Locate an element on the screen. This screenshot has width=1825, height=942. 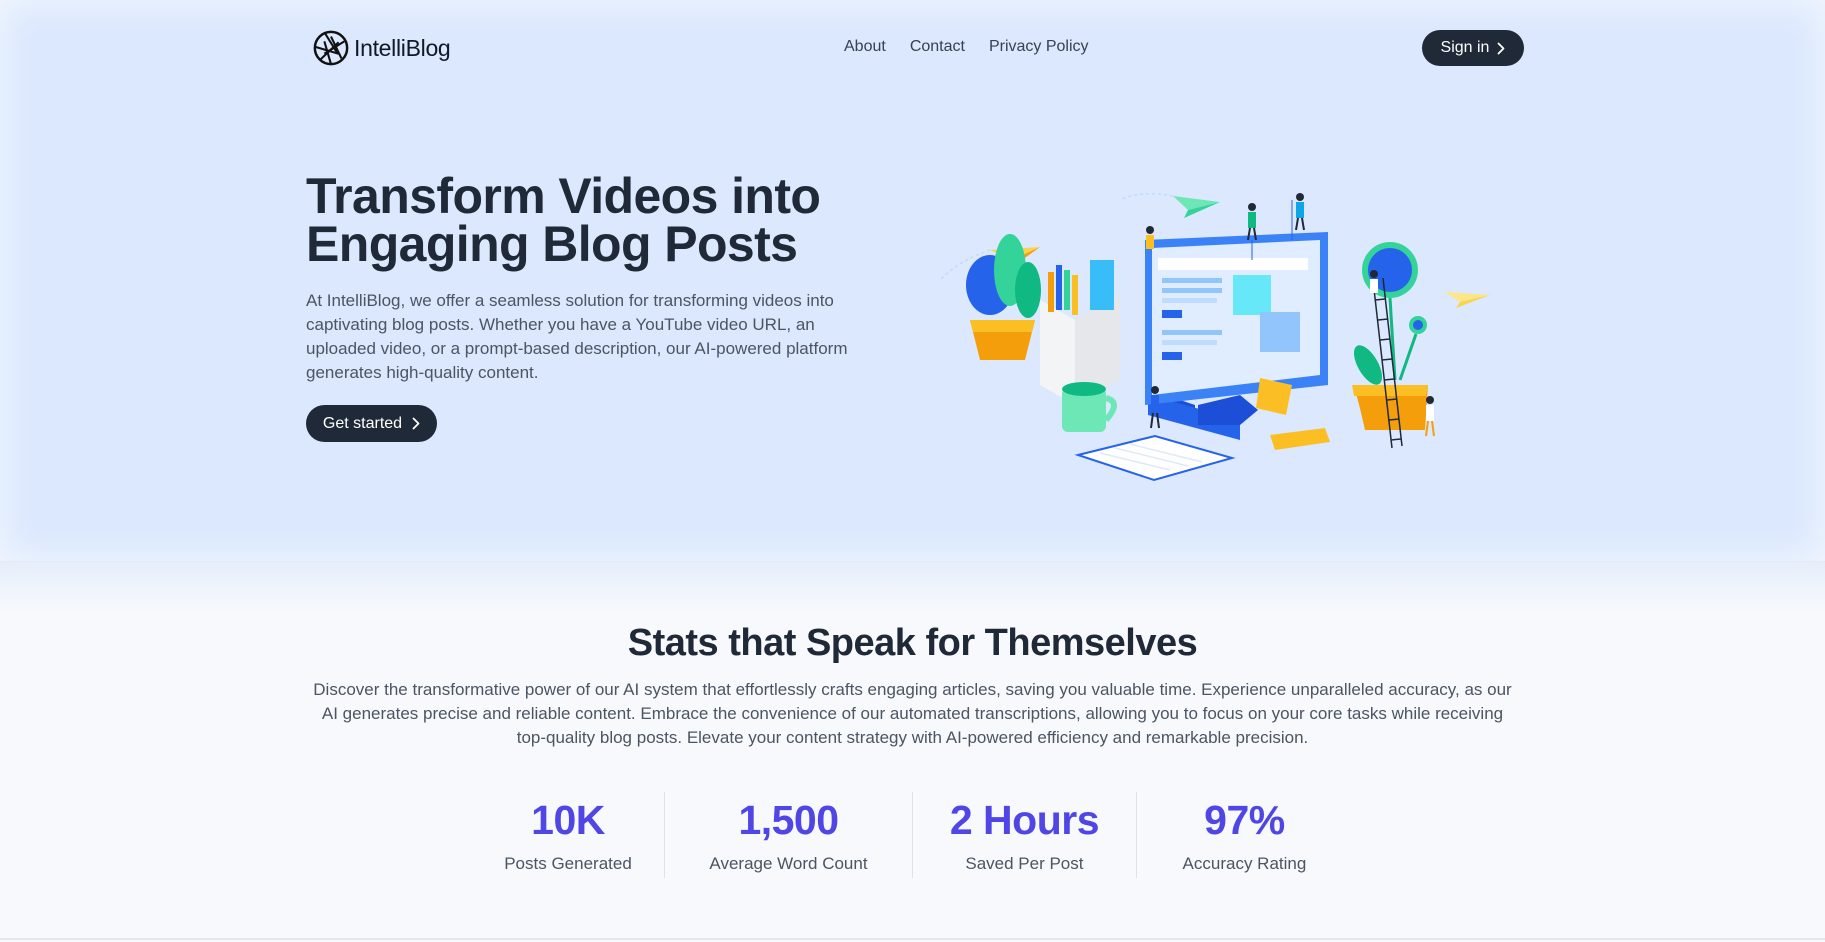
get-started-button: Get started is located at coordinates (371, 423).